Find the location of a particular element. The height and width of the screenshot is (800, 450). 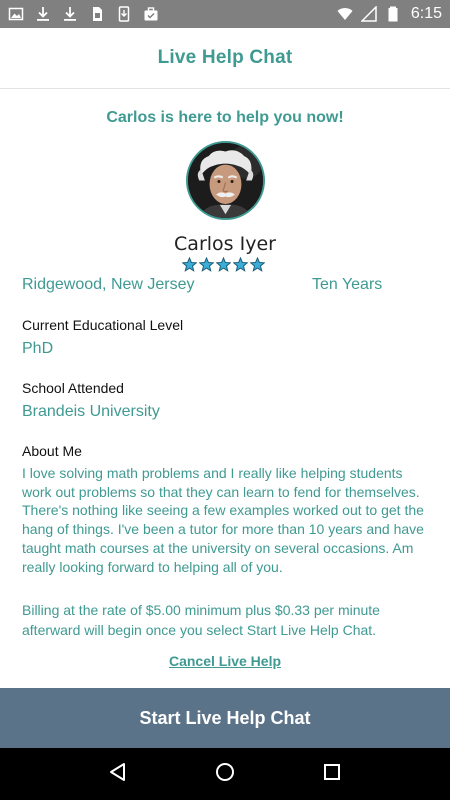

battery-icon is located at coordinates (393, 14).